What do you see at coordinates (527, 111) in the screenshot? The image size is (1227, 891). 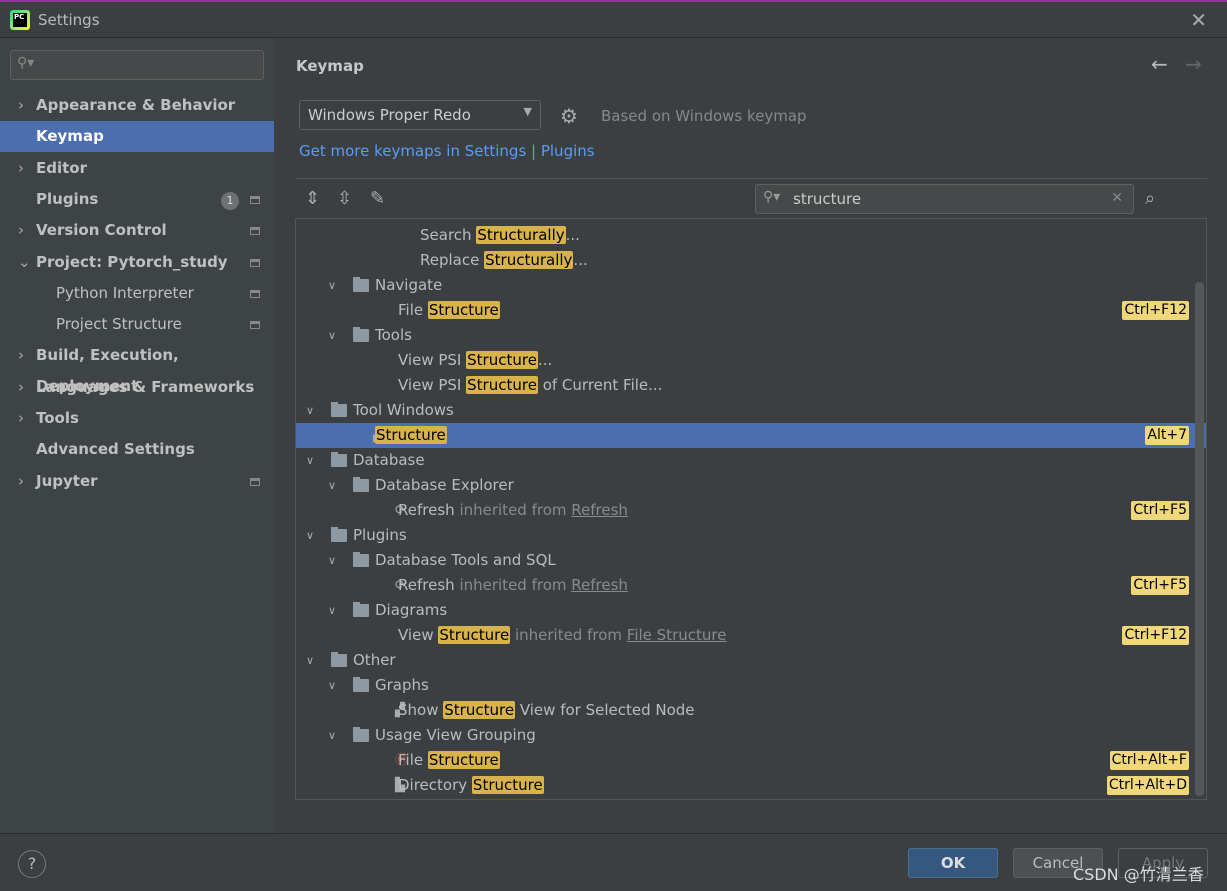 I see `chevron-down-icon: ▼` at bounding box center [527, 111].